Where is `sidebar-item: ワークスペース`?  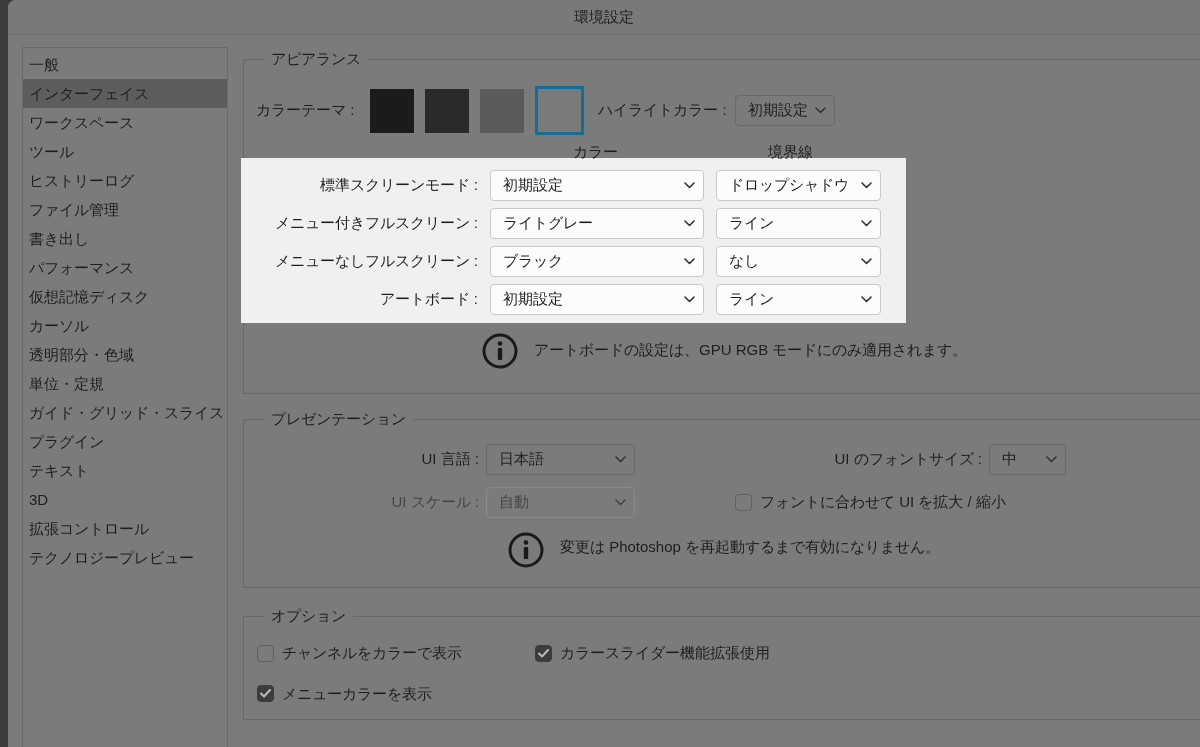 sidebar-item: ワークスペース is located at coordinates (125, 122).